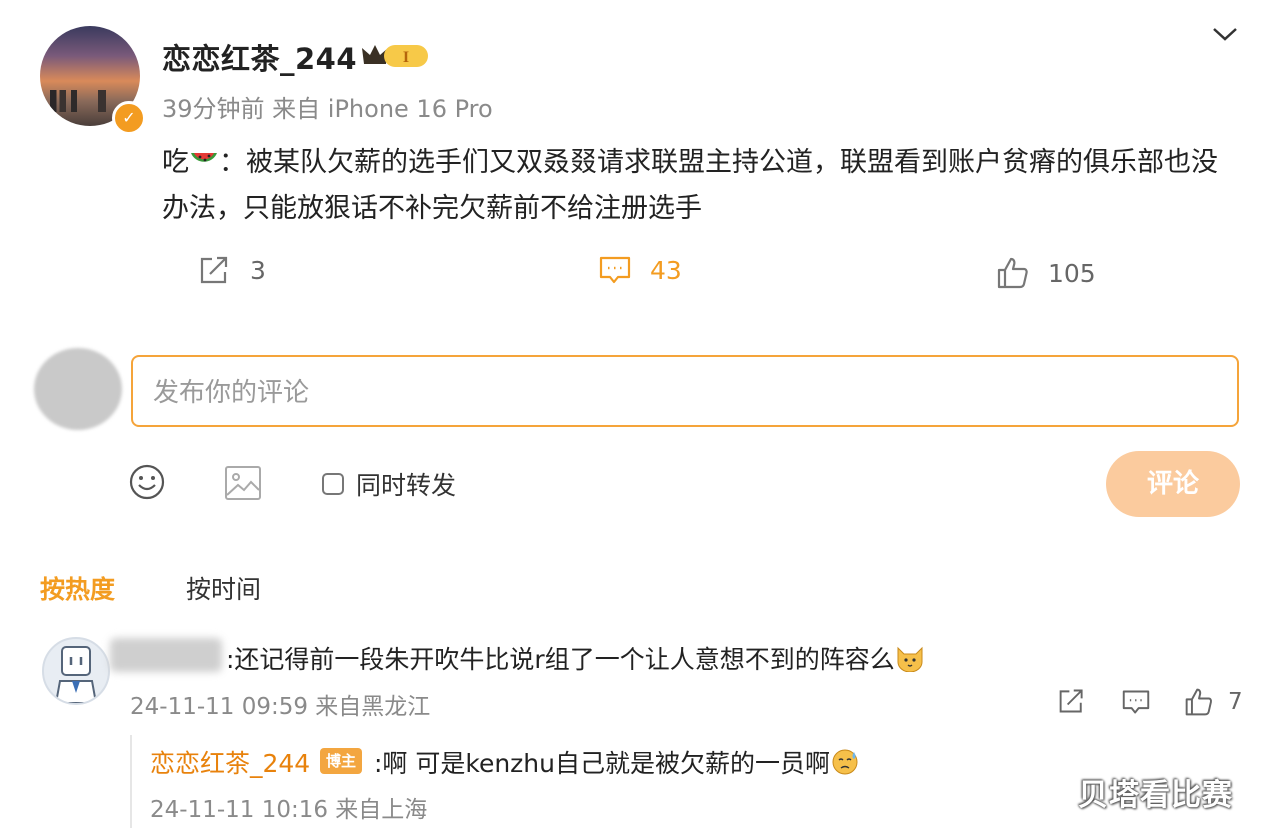 This screenshot has height=828, width=1274. What do you see at coordinates (406, 57) in the screenshot?
I see `vip-level: I` at bounding box center [406, 57].